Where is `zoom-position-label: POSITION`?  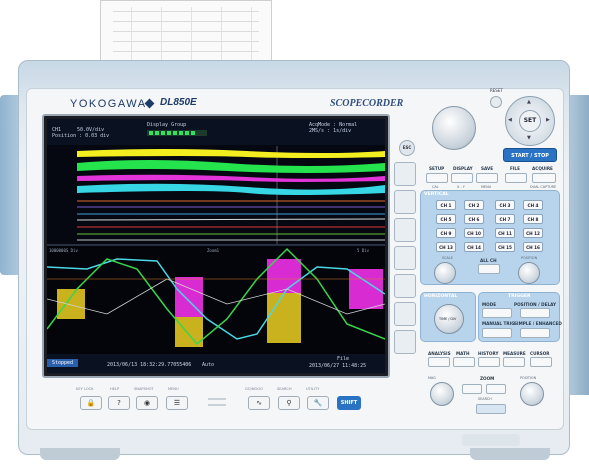 zoom-position-label: POSITION is located at coordinates (528, 378).